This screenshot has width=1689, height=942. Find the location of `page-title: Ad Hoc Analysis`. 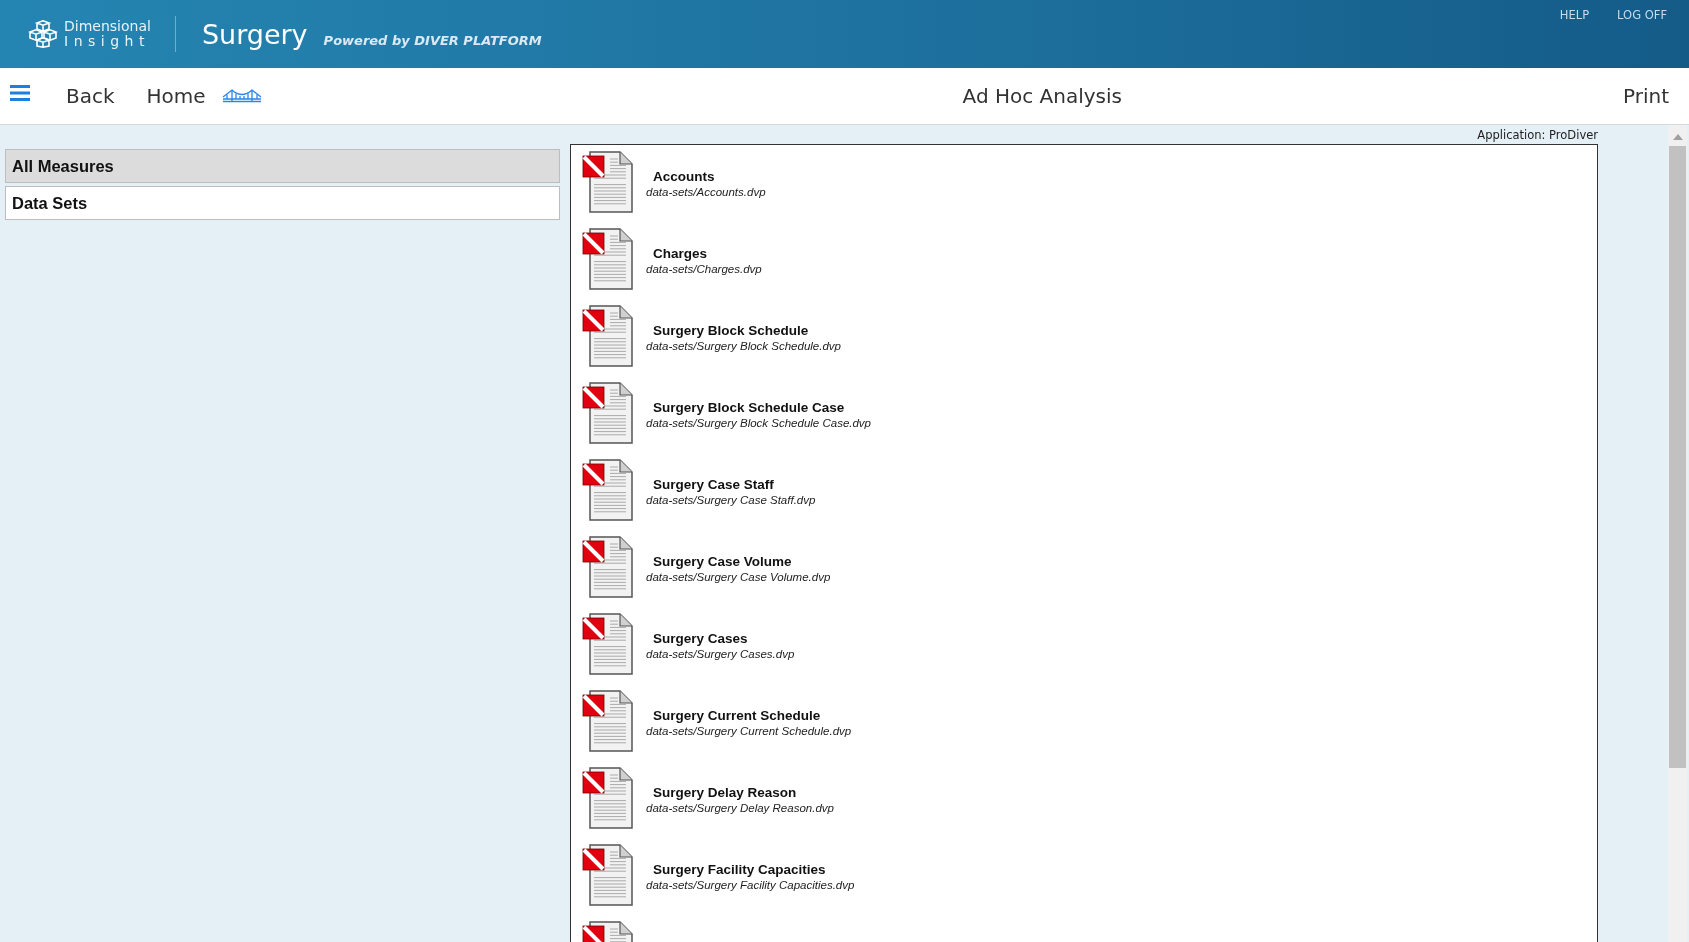

page-title: Ad Hoc Analysis is located at coordinates (1042, 96).